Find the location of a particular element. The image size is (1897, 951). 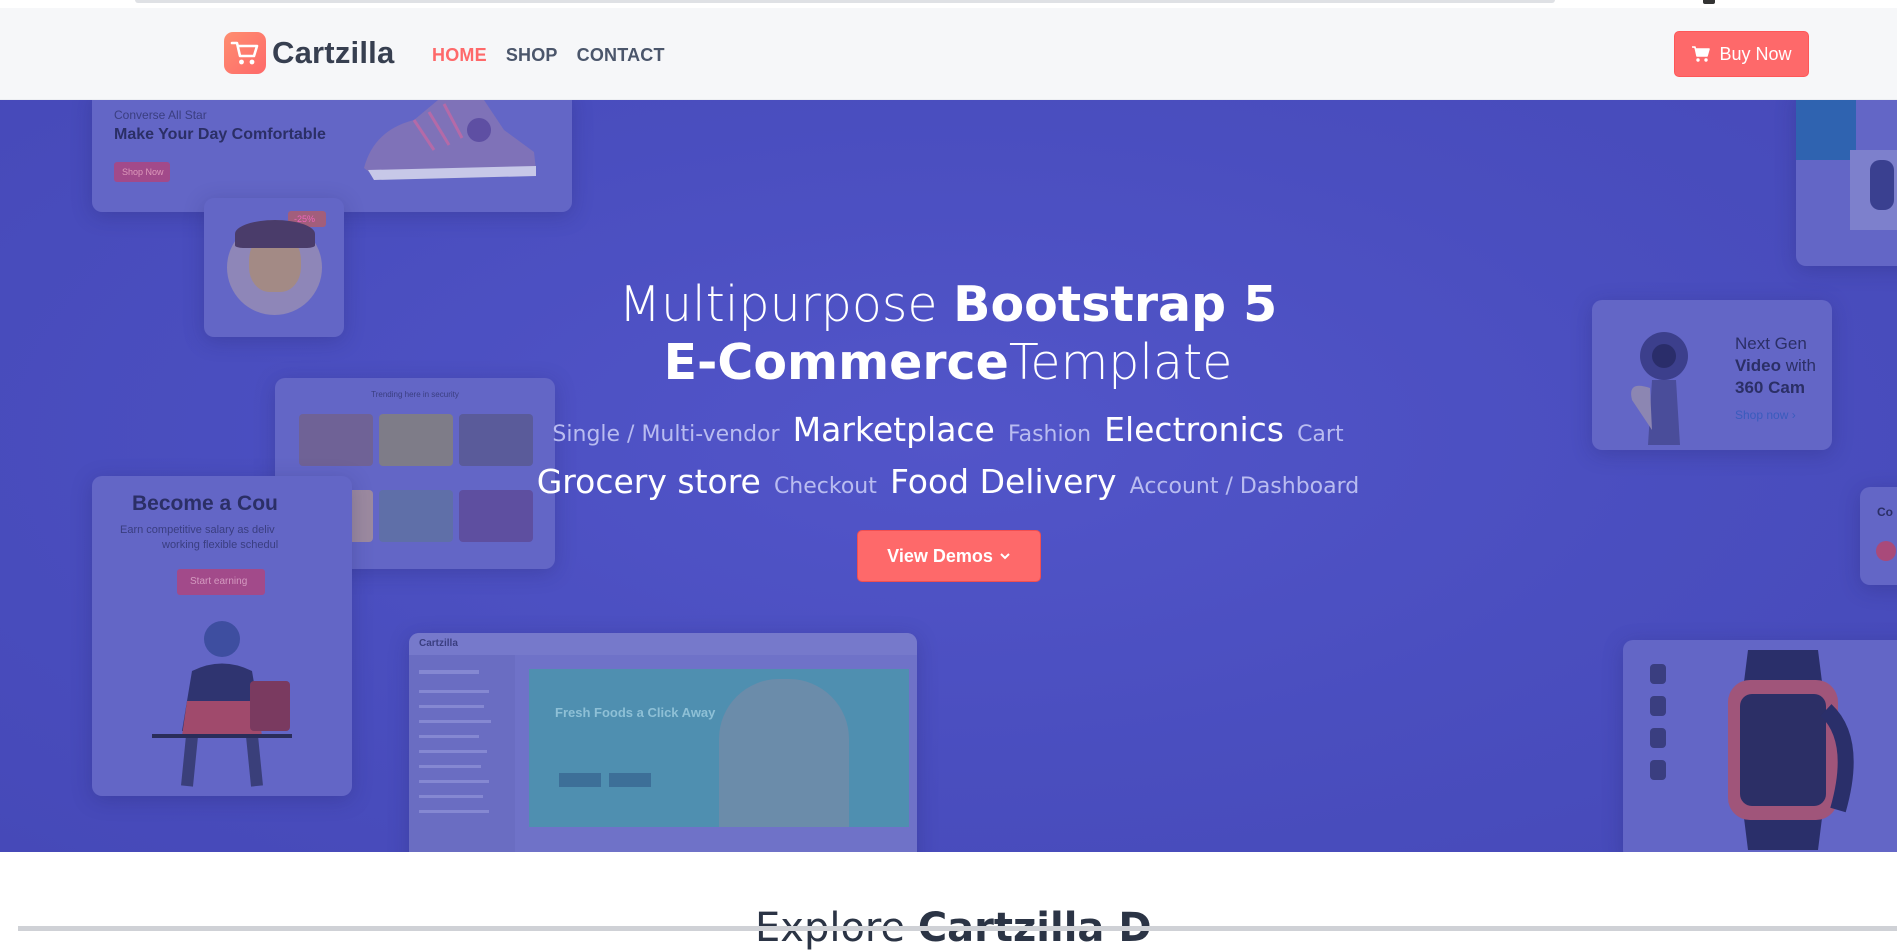

avatar is located at coordinates (274, 267).